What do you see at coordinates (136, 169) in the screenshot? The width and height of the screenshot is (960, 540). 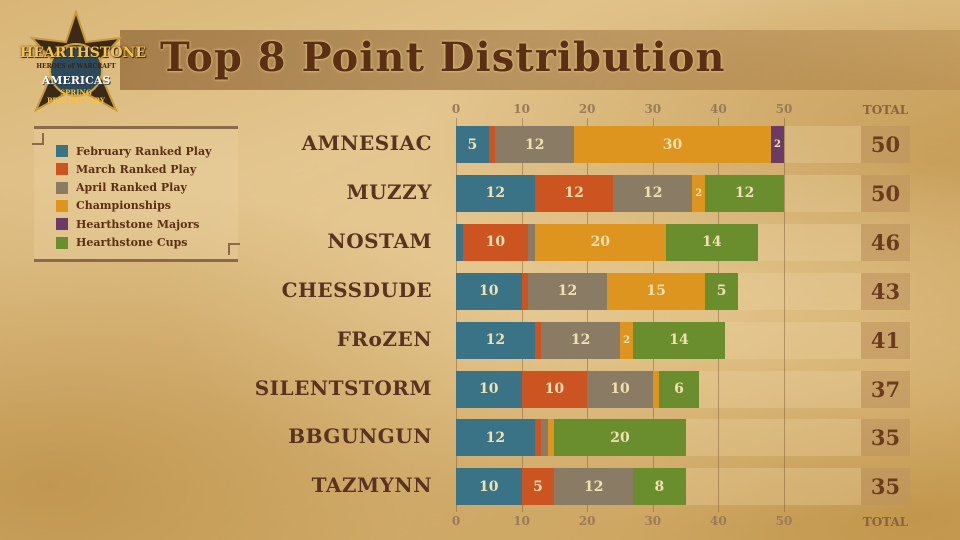 I see `legend-label: March Ranked Play` at bounding box center [136, 169].